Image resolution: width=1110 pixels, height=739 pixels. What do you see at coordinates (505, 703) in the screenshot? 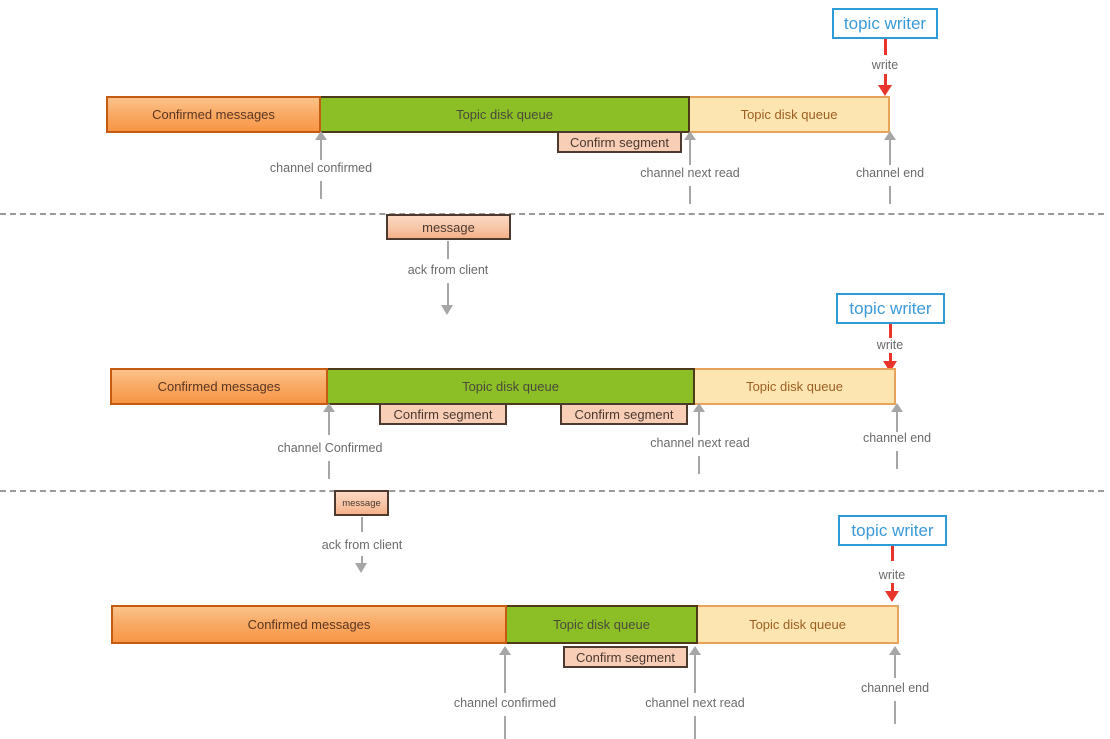
I see `pointer-label-channel-confirmed-3: channel confirmed` at bounding box center [505, 703].